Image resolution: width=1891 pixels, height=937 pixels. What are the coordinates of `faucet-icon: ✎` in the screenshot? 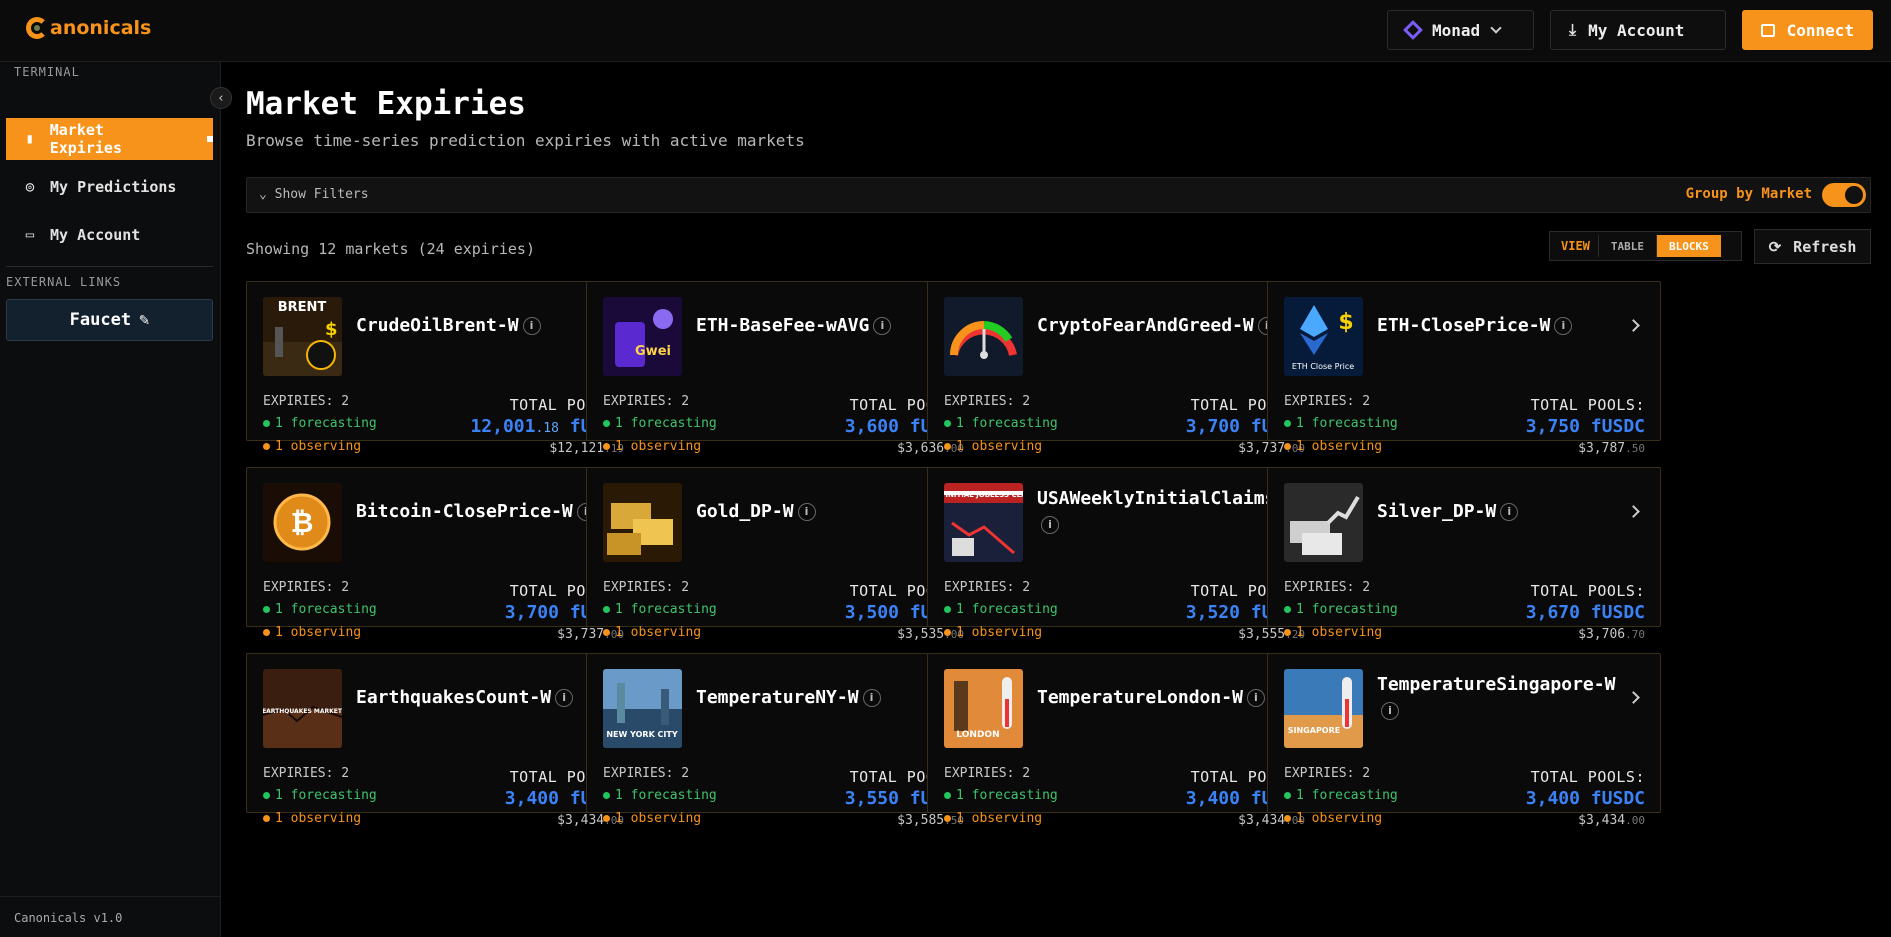 It's located at (144, 320).